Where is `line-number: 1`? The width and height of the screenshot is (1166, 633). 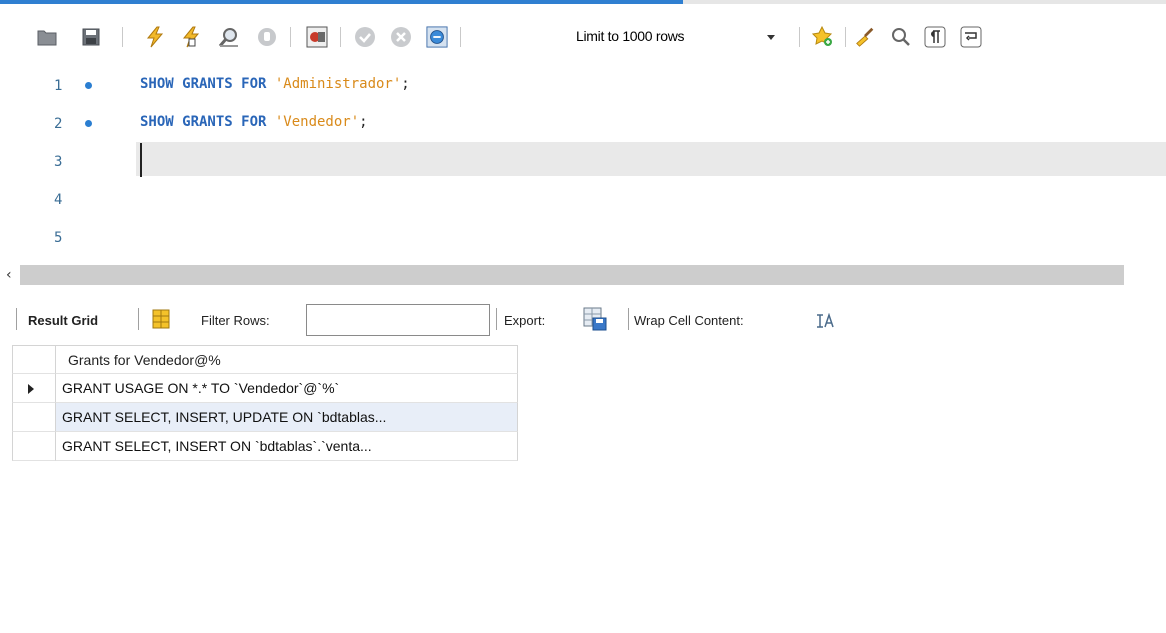 line-number: 1 is located at coordinates (58, 86).